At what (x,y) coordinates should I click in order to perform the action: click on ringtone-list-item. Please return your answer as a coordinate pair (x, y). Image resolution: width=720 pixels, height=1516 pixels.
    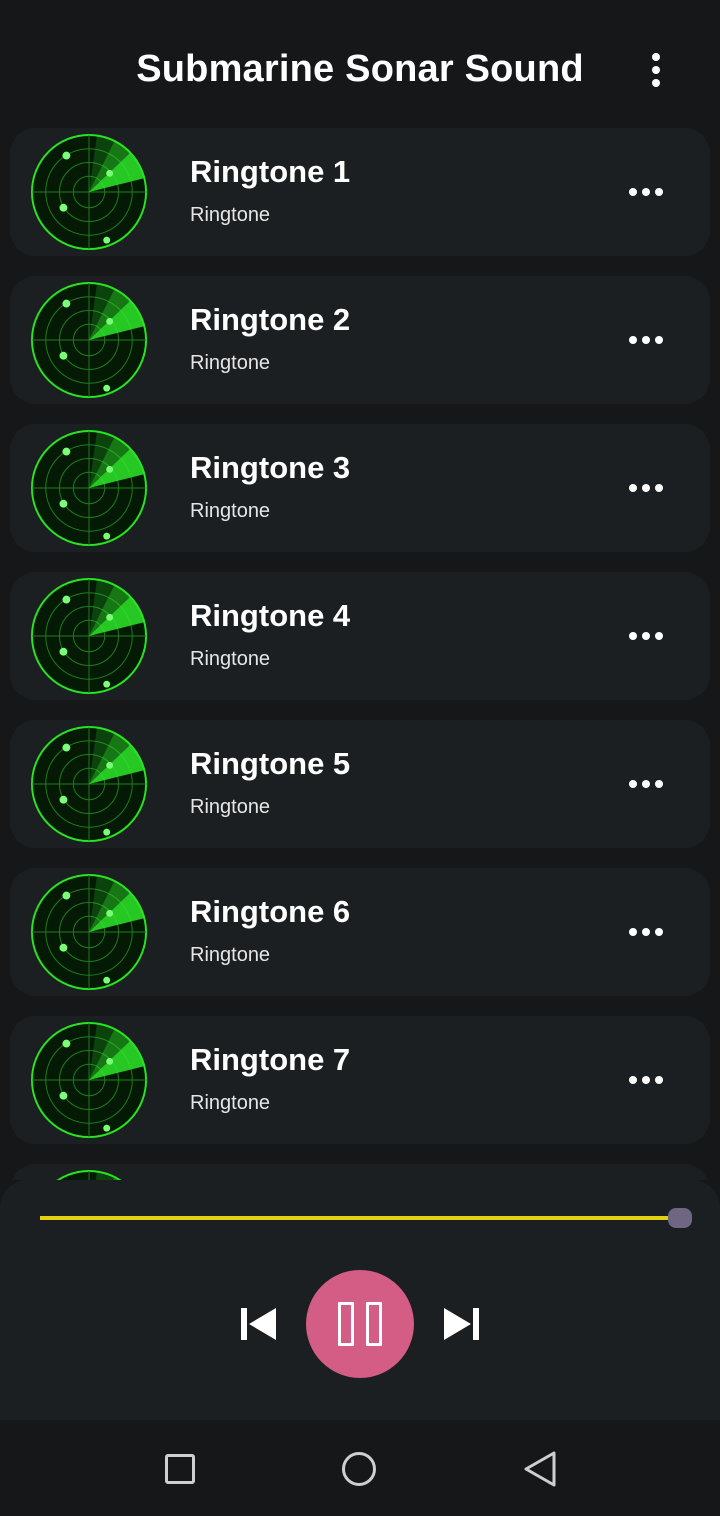
    Looking at the image, I should click on (360, 1172).